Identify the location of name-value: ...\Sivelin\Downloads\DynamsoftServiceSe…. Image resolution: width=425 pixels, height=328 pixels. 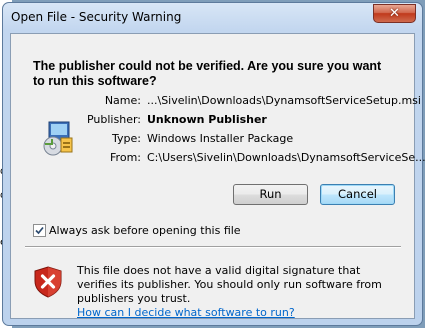
(284, 100).